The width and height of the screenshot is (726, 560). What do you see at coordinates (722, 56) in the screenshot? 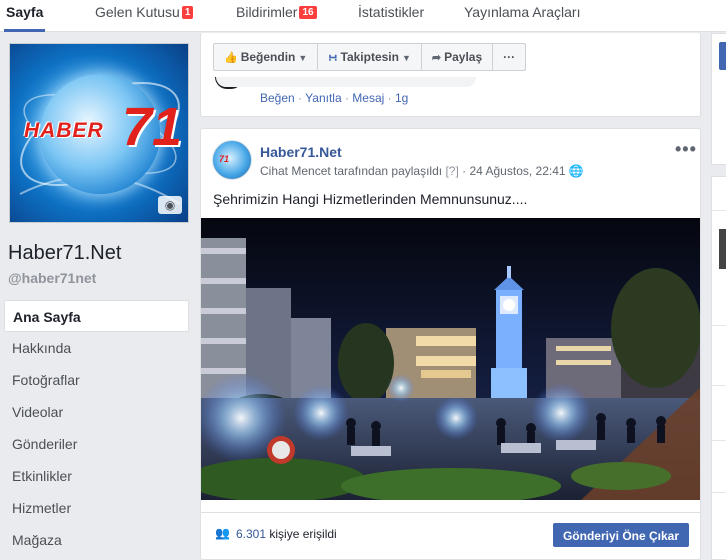
I see `right-column-button` at bounding box center [722, 56].